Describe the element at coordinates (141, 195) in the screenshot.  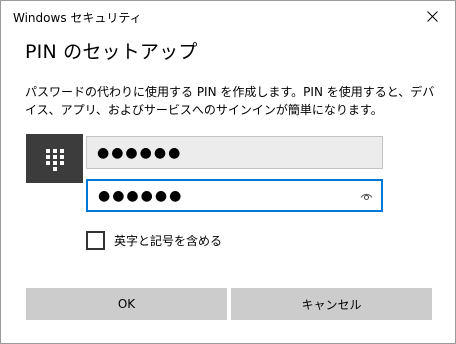
I see `confirm-pin-value: ●●●●●●` at that location.